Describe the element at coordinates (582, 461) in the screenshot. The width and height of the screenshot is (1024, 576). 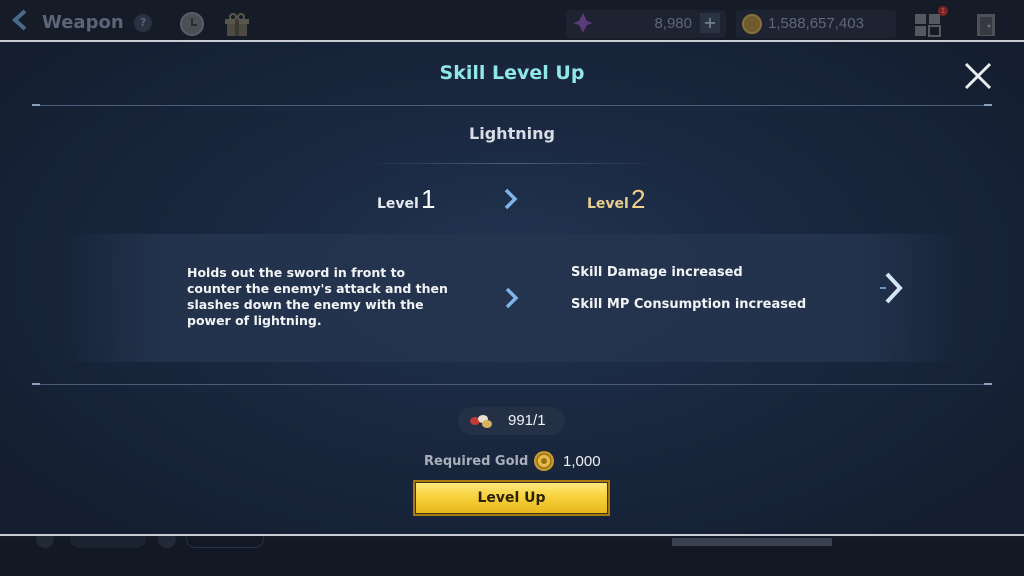
I see `required-gold-amount: 1,000` at that location.